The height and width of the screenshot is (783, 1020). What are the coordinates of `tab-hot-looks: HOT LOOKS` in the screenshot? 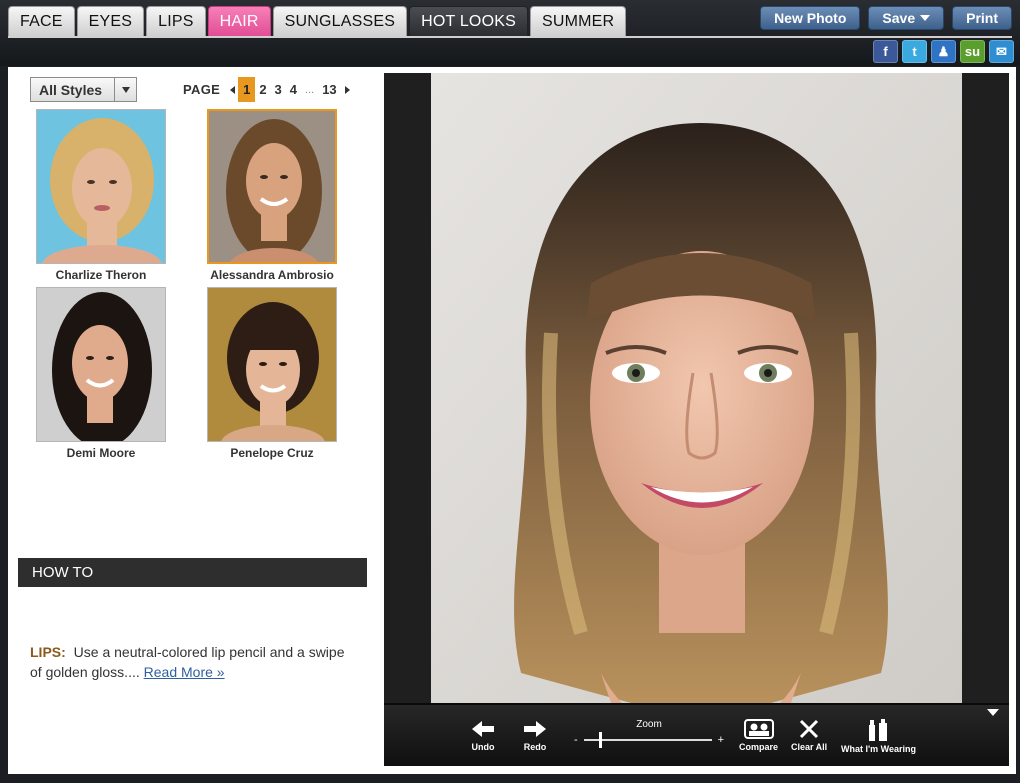 It's located at (468, 21).